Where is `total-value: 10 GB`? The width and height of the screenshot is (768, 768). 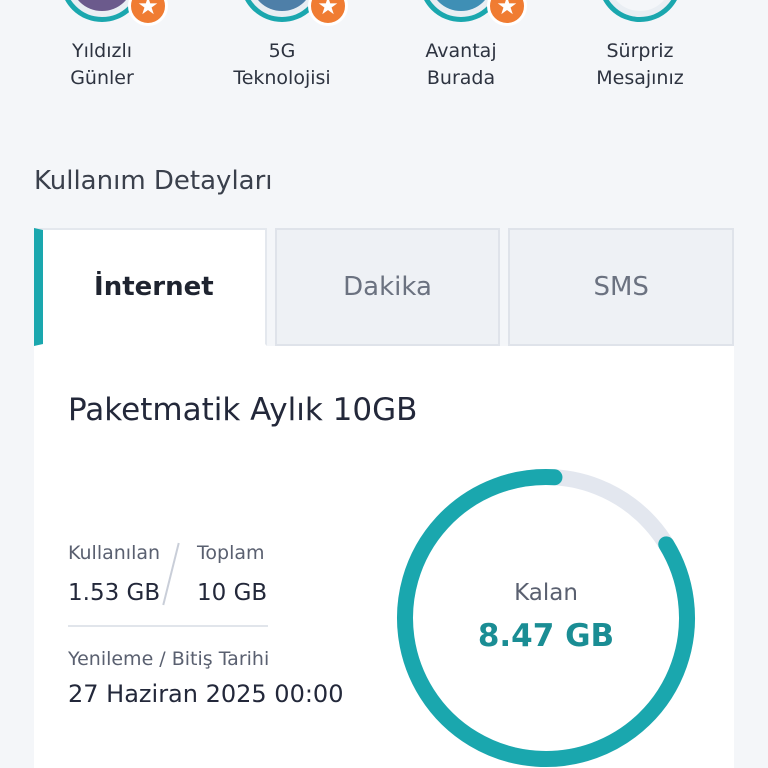 total-value: 10 GB is located at coordinates (232, 593).